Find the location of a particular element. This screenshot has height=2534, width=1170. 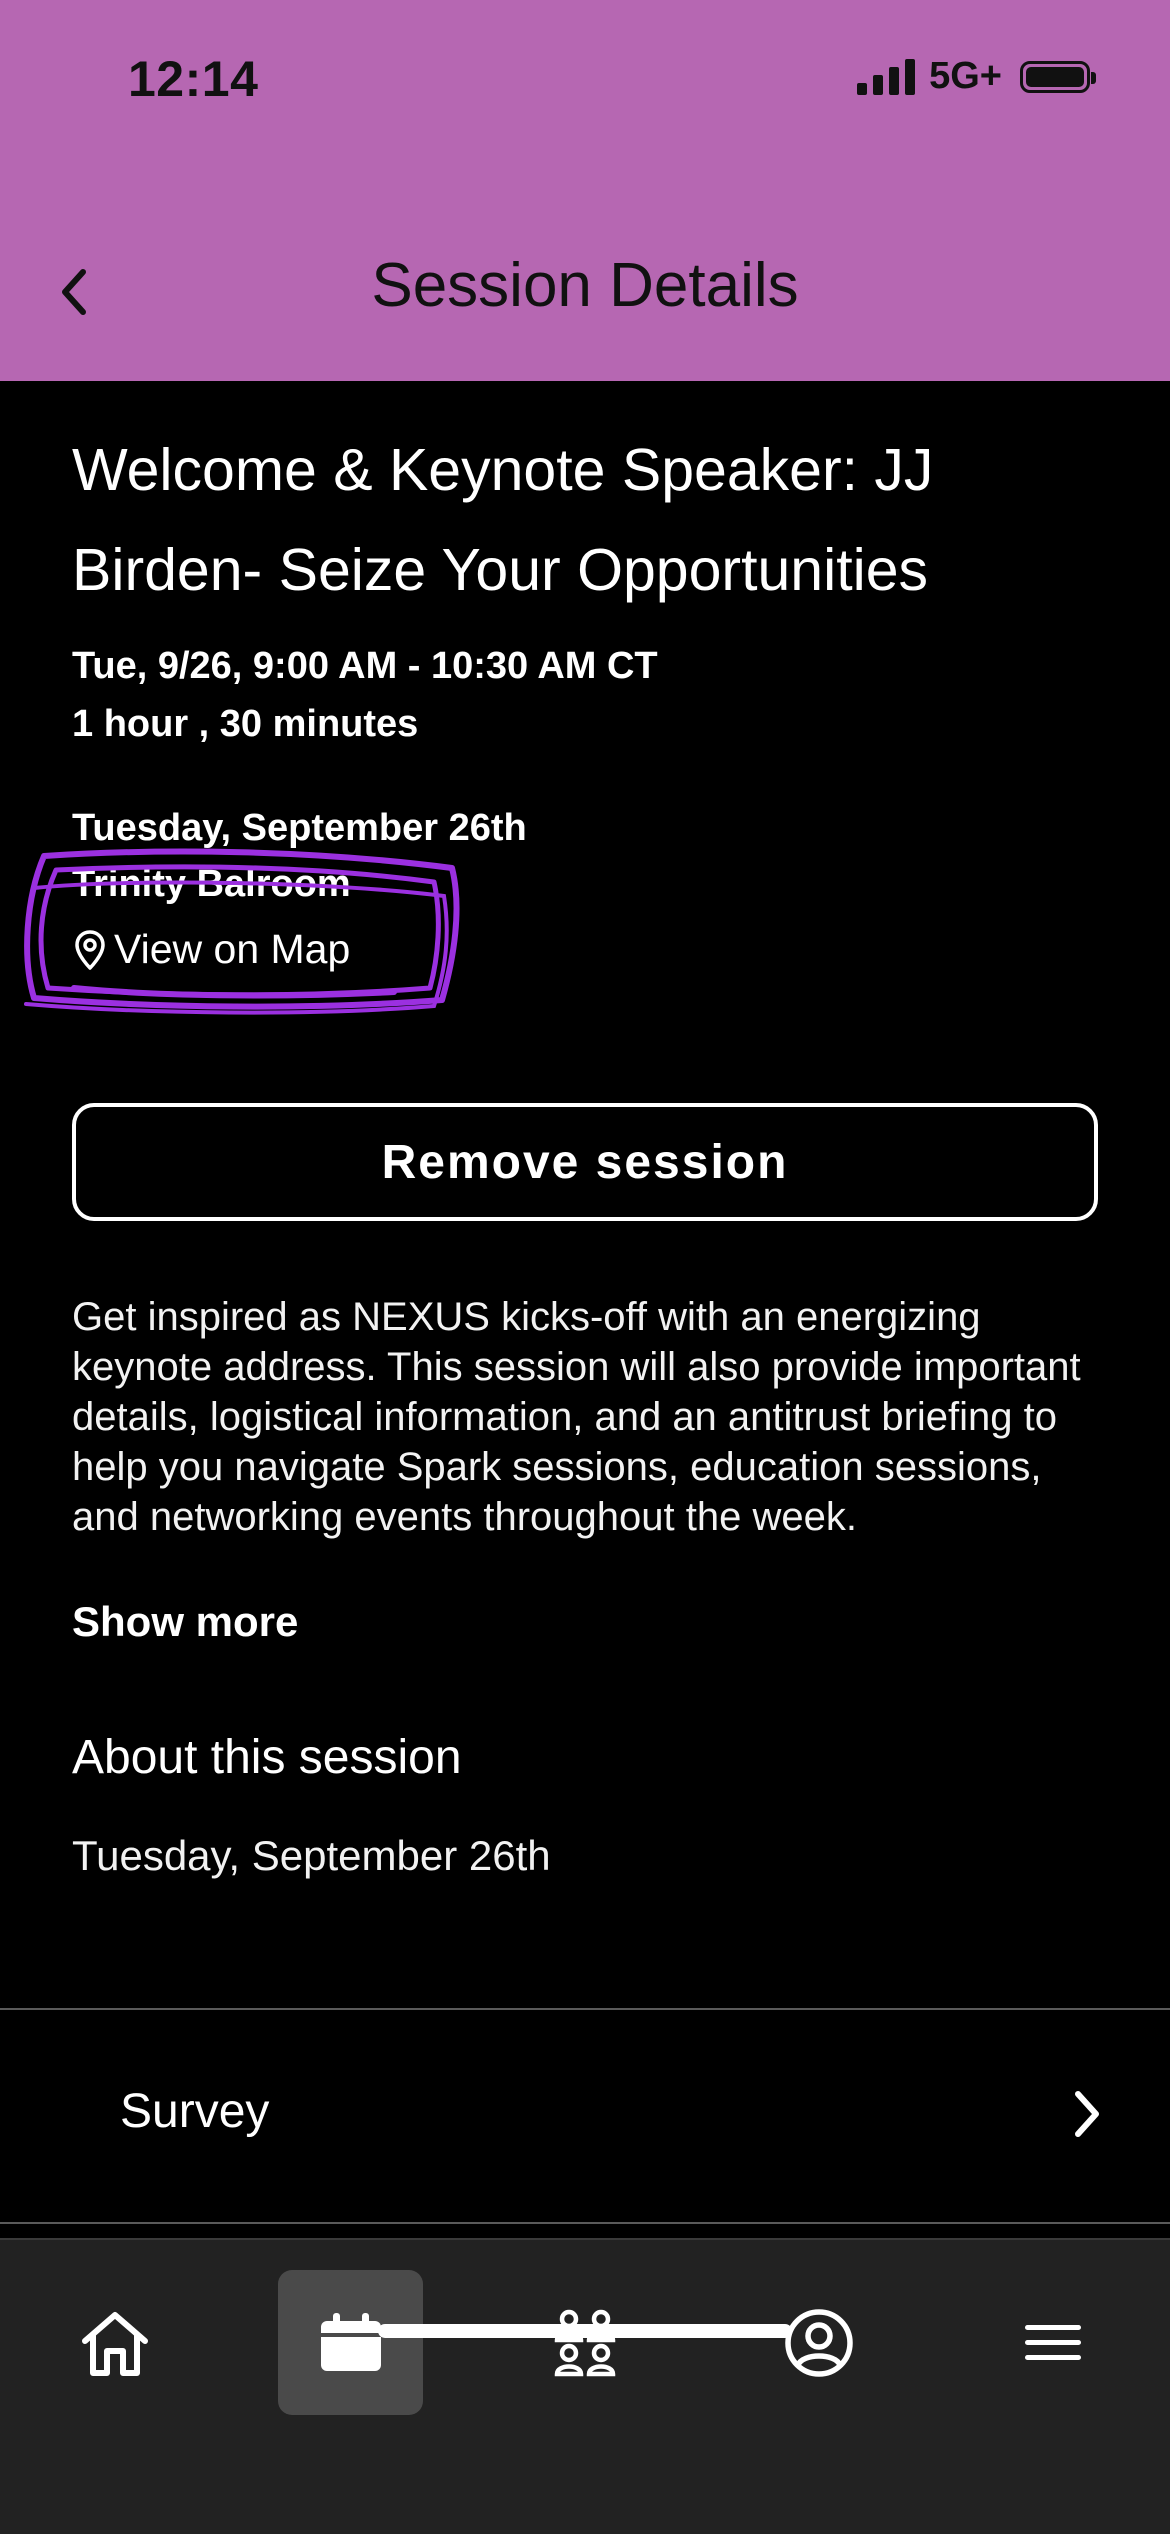

signal-icon is located at coordinates (886, 76).